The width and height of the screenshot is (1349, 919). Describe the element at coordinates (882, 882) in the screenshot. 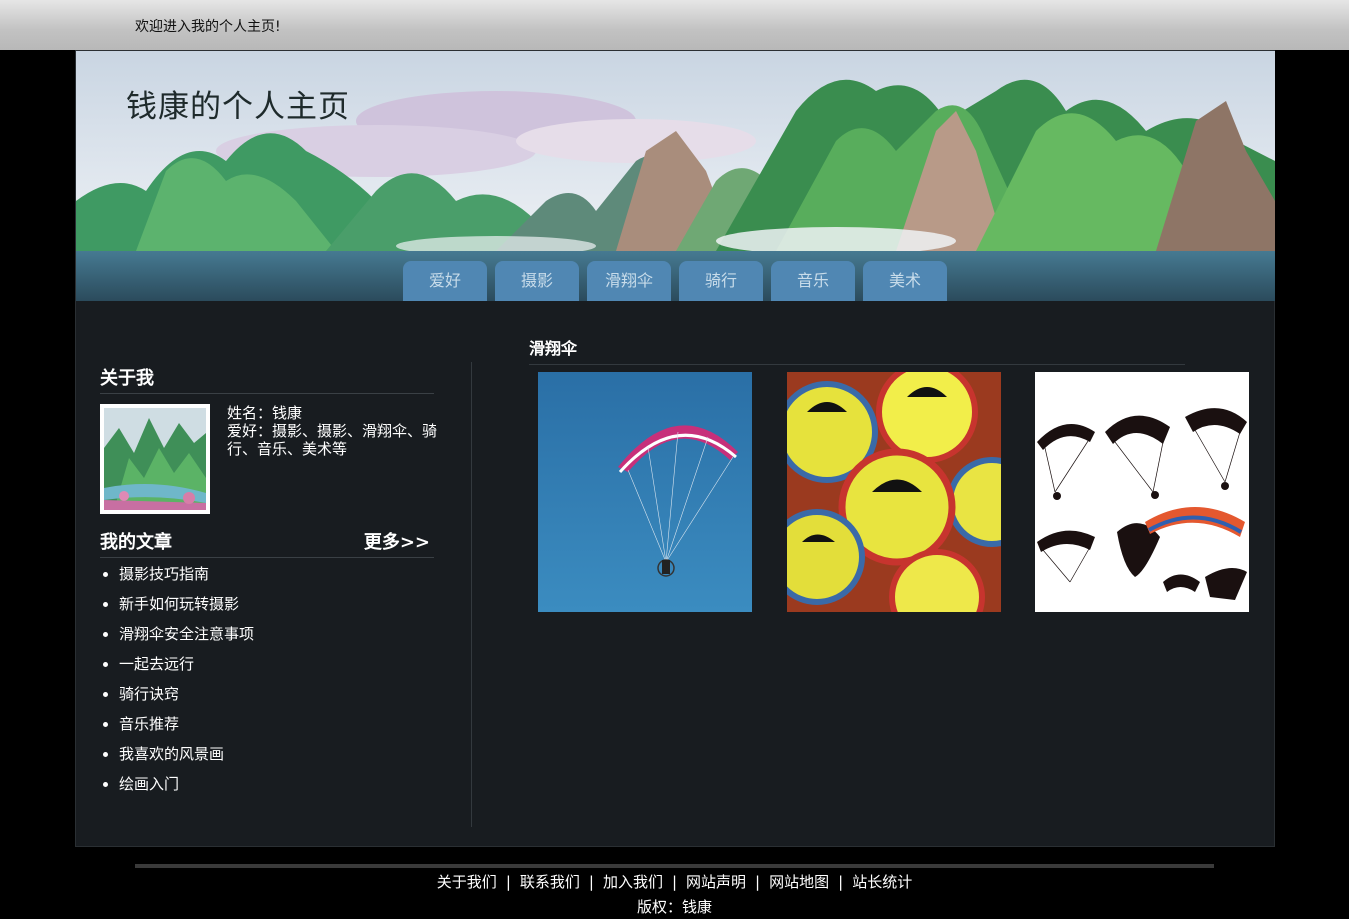

I see `footer-link-stats: 站长统计` at that location.